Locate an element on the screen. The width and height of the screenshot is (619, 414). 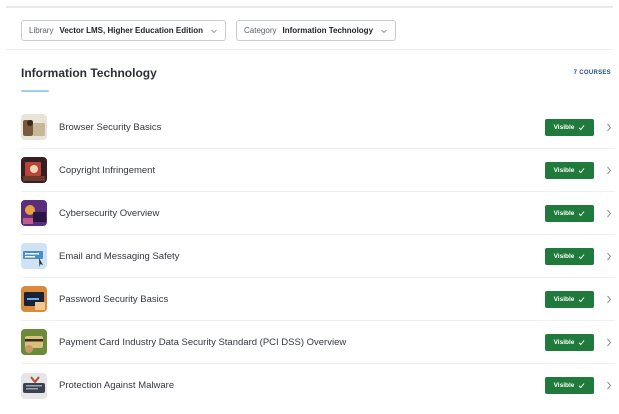
course-row: Cybersecurity Overview Visible is located at coordinates (318, 213).